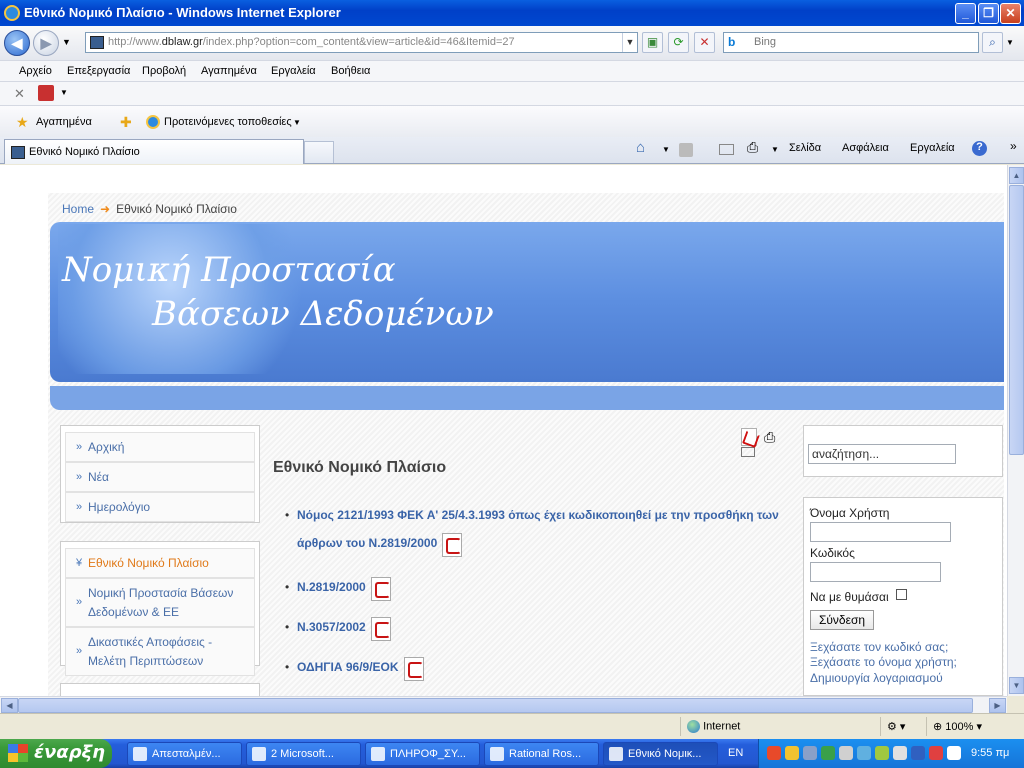  Describe the element at coordinates (954, 753) in the screenshot. I see `tray-volume-icon` at that location.